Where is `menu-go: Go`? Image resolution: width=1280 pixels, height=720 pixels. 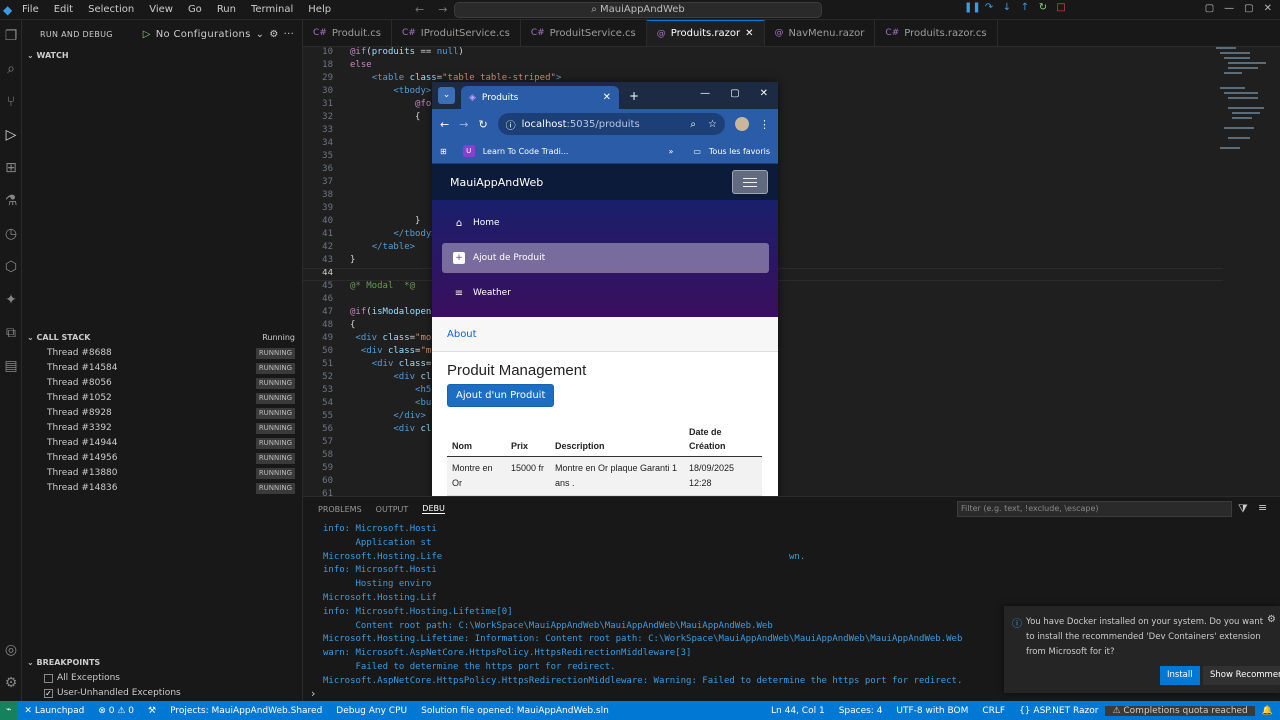 menu-go: Go is located at coordinates (195, 9).